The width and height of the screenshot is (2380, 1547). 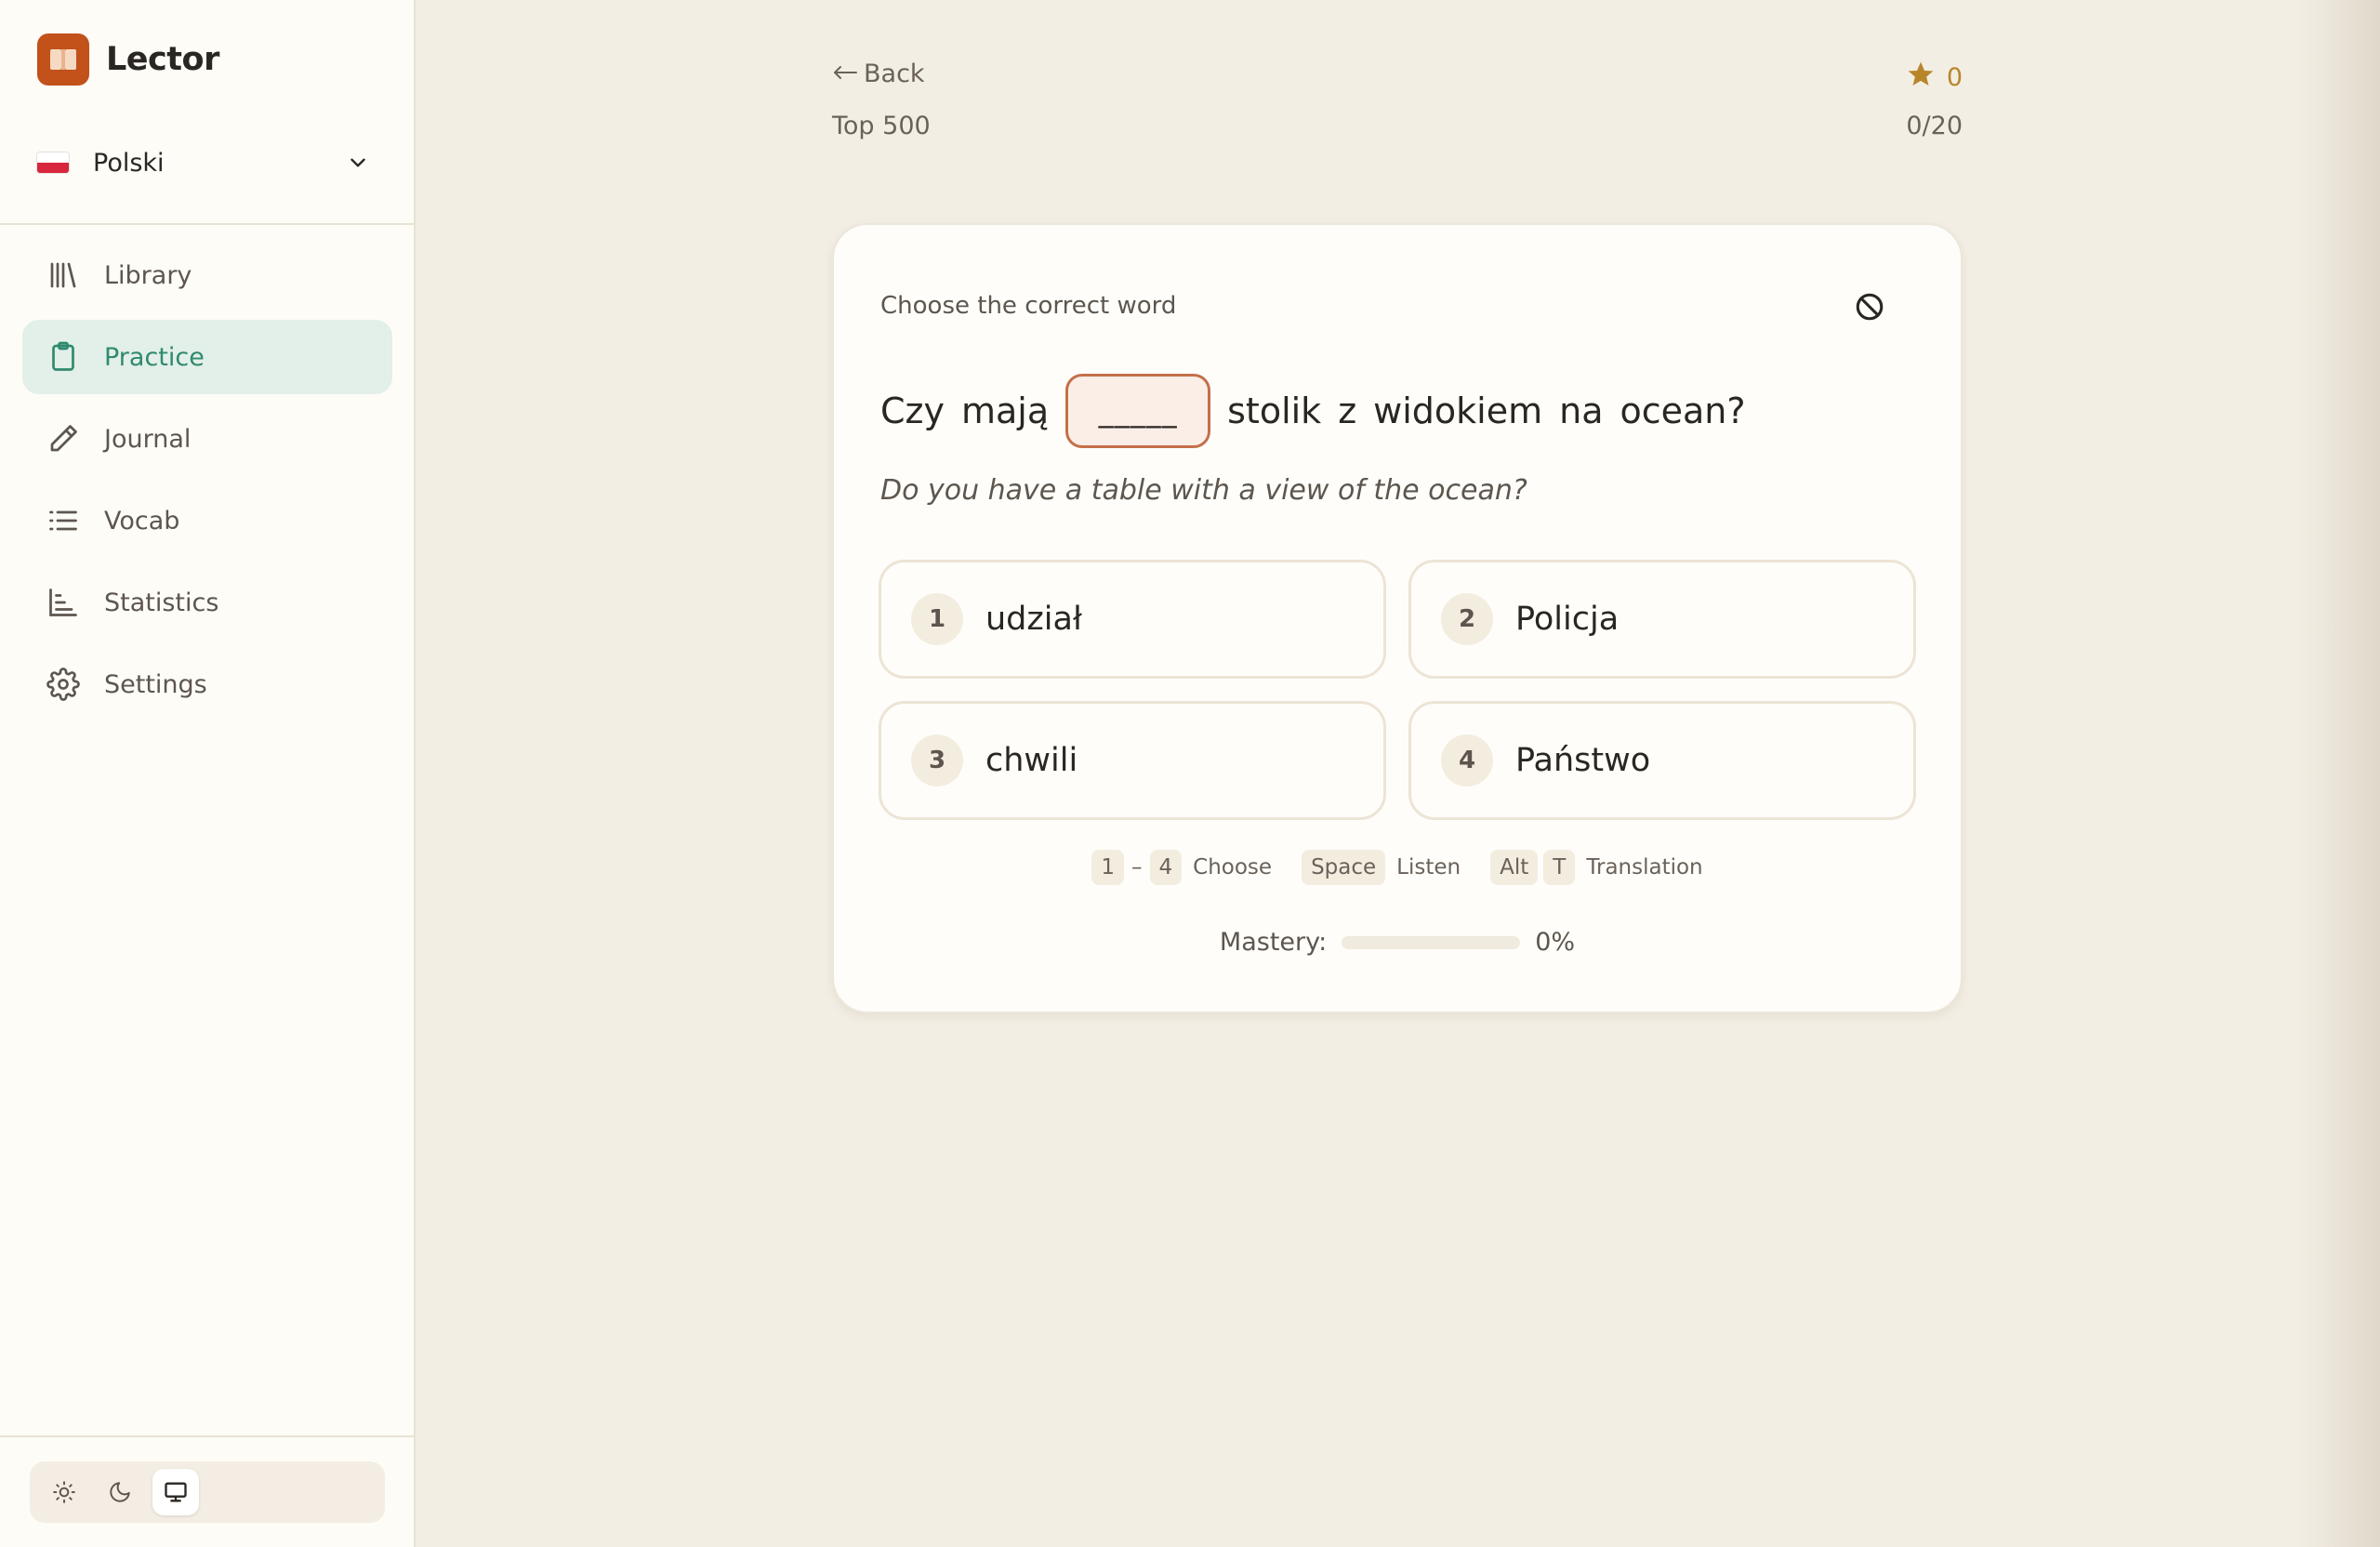 I want to click on answer-option-4: 4 Państwo, so click(x=1662, y=760).